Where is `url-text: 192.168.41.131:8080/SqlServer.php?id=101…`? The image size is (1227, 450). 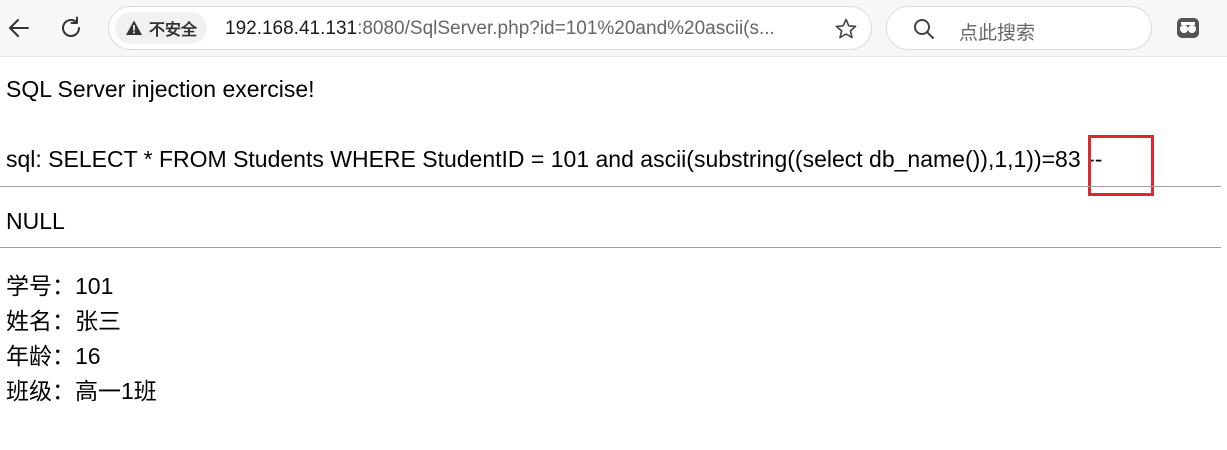
url-text: 192.168.41.131:8080/SqlServer.php?id=101… is located at coordinates (500, 29).